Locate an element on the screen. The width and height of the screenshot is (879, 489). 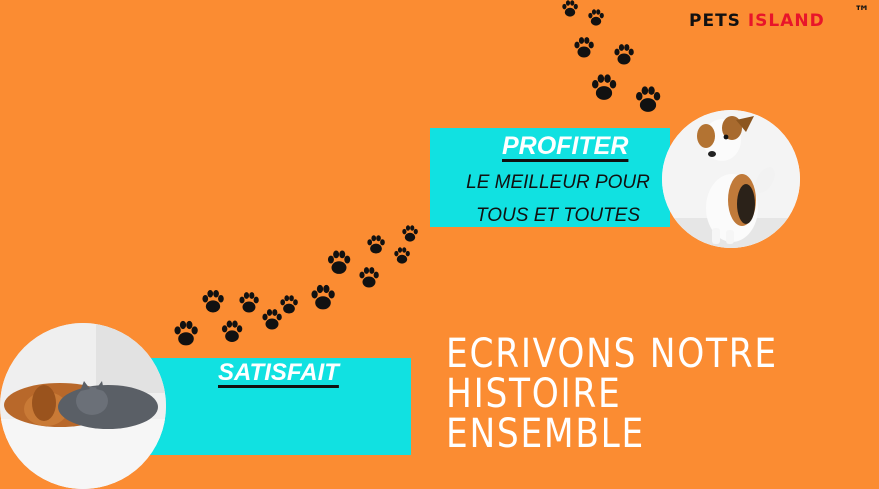
headline-line2: HISTOIRE ENSEMBLE is located at coordinates (545, 414).